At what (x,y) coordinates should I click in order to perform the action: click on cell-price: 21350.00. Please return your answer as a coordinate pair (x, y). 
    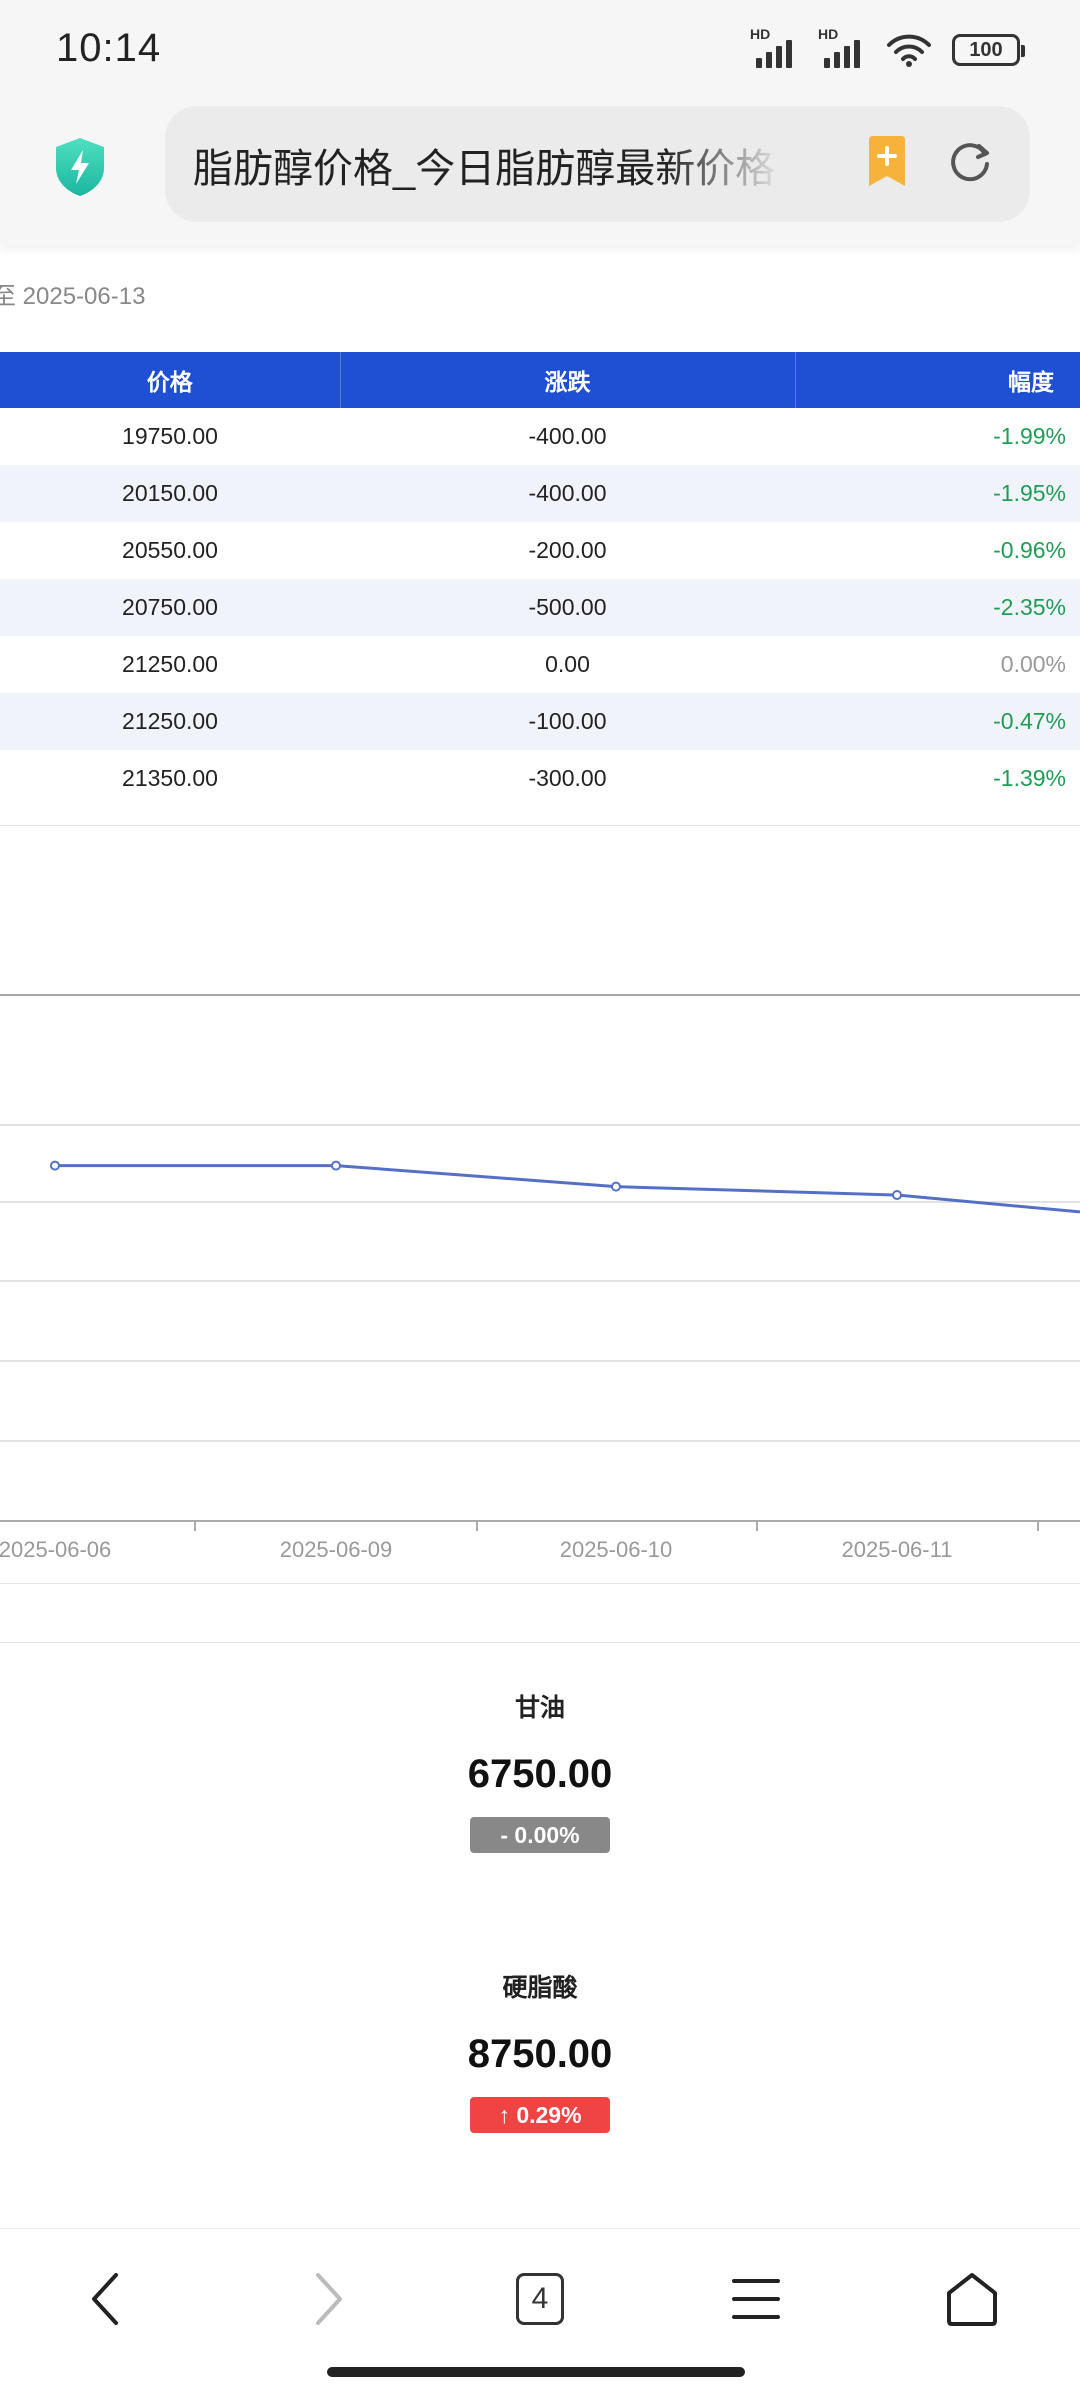
    Looking at the image, I should click on (170, 778).